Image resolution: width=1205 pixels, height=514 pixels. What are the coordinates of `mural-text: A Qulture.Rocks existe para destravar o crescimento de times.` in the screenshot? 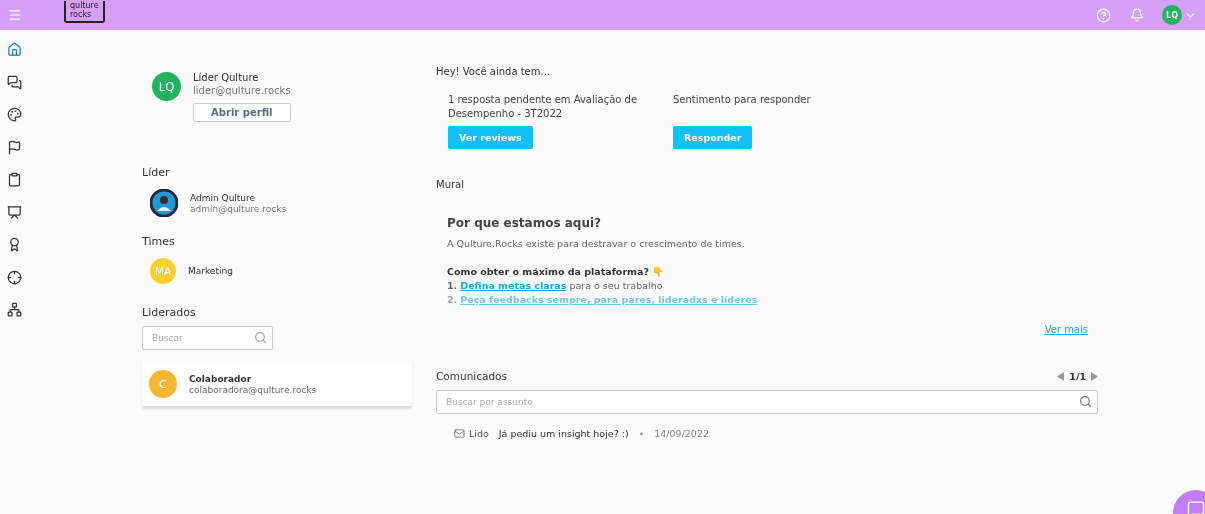 It's located at (596, 243).